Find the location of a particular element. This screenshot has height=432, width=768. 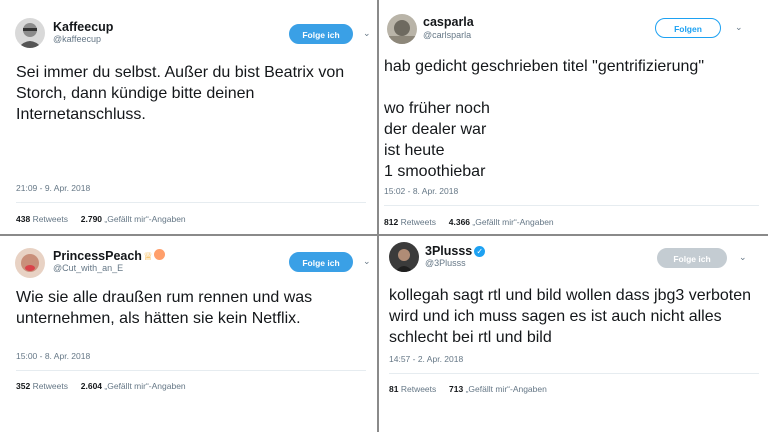

tweet-timestamp: 15:00 - 8. Apr. 2018 is located at coordinates (53, 356).